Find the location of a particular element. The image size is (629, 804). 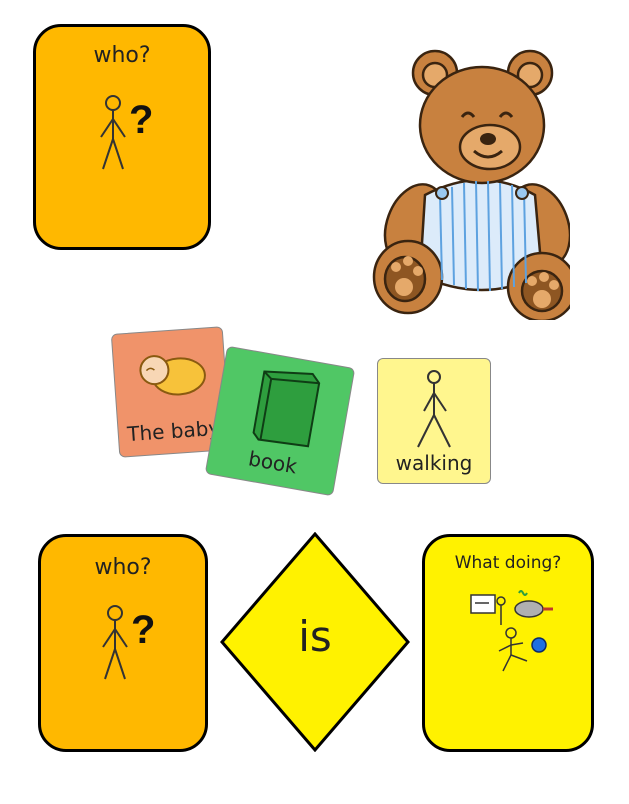

walking-person-icon is located at coordinates (434, 409).